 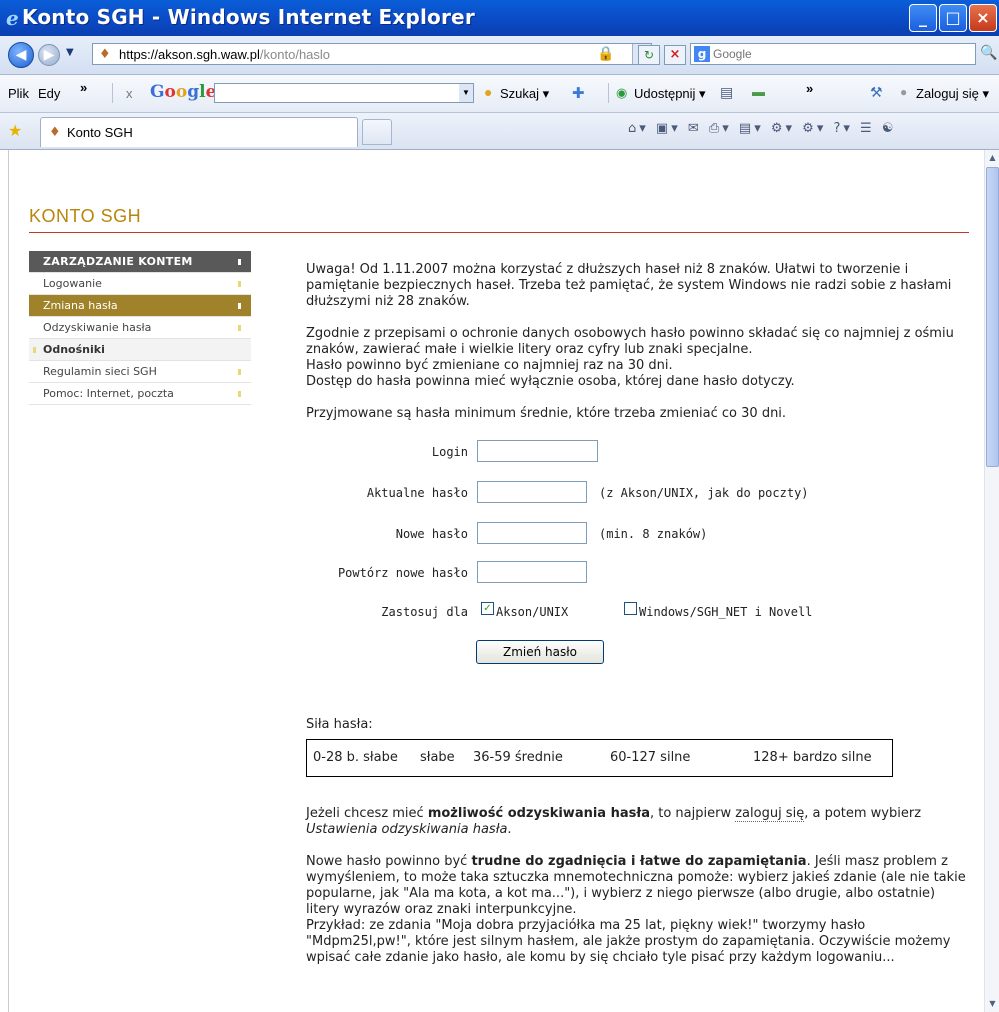 I want to click on toolbar-share-button: Udostępnij ▾, so click(x=670, y=94).